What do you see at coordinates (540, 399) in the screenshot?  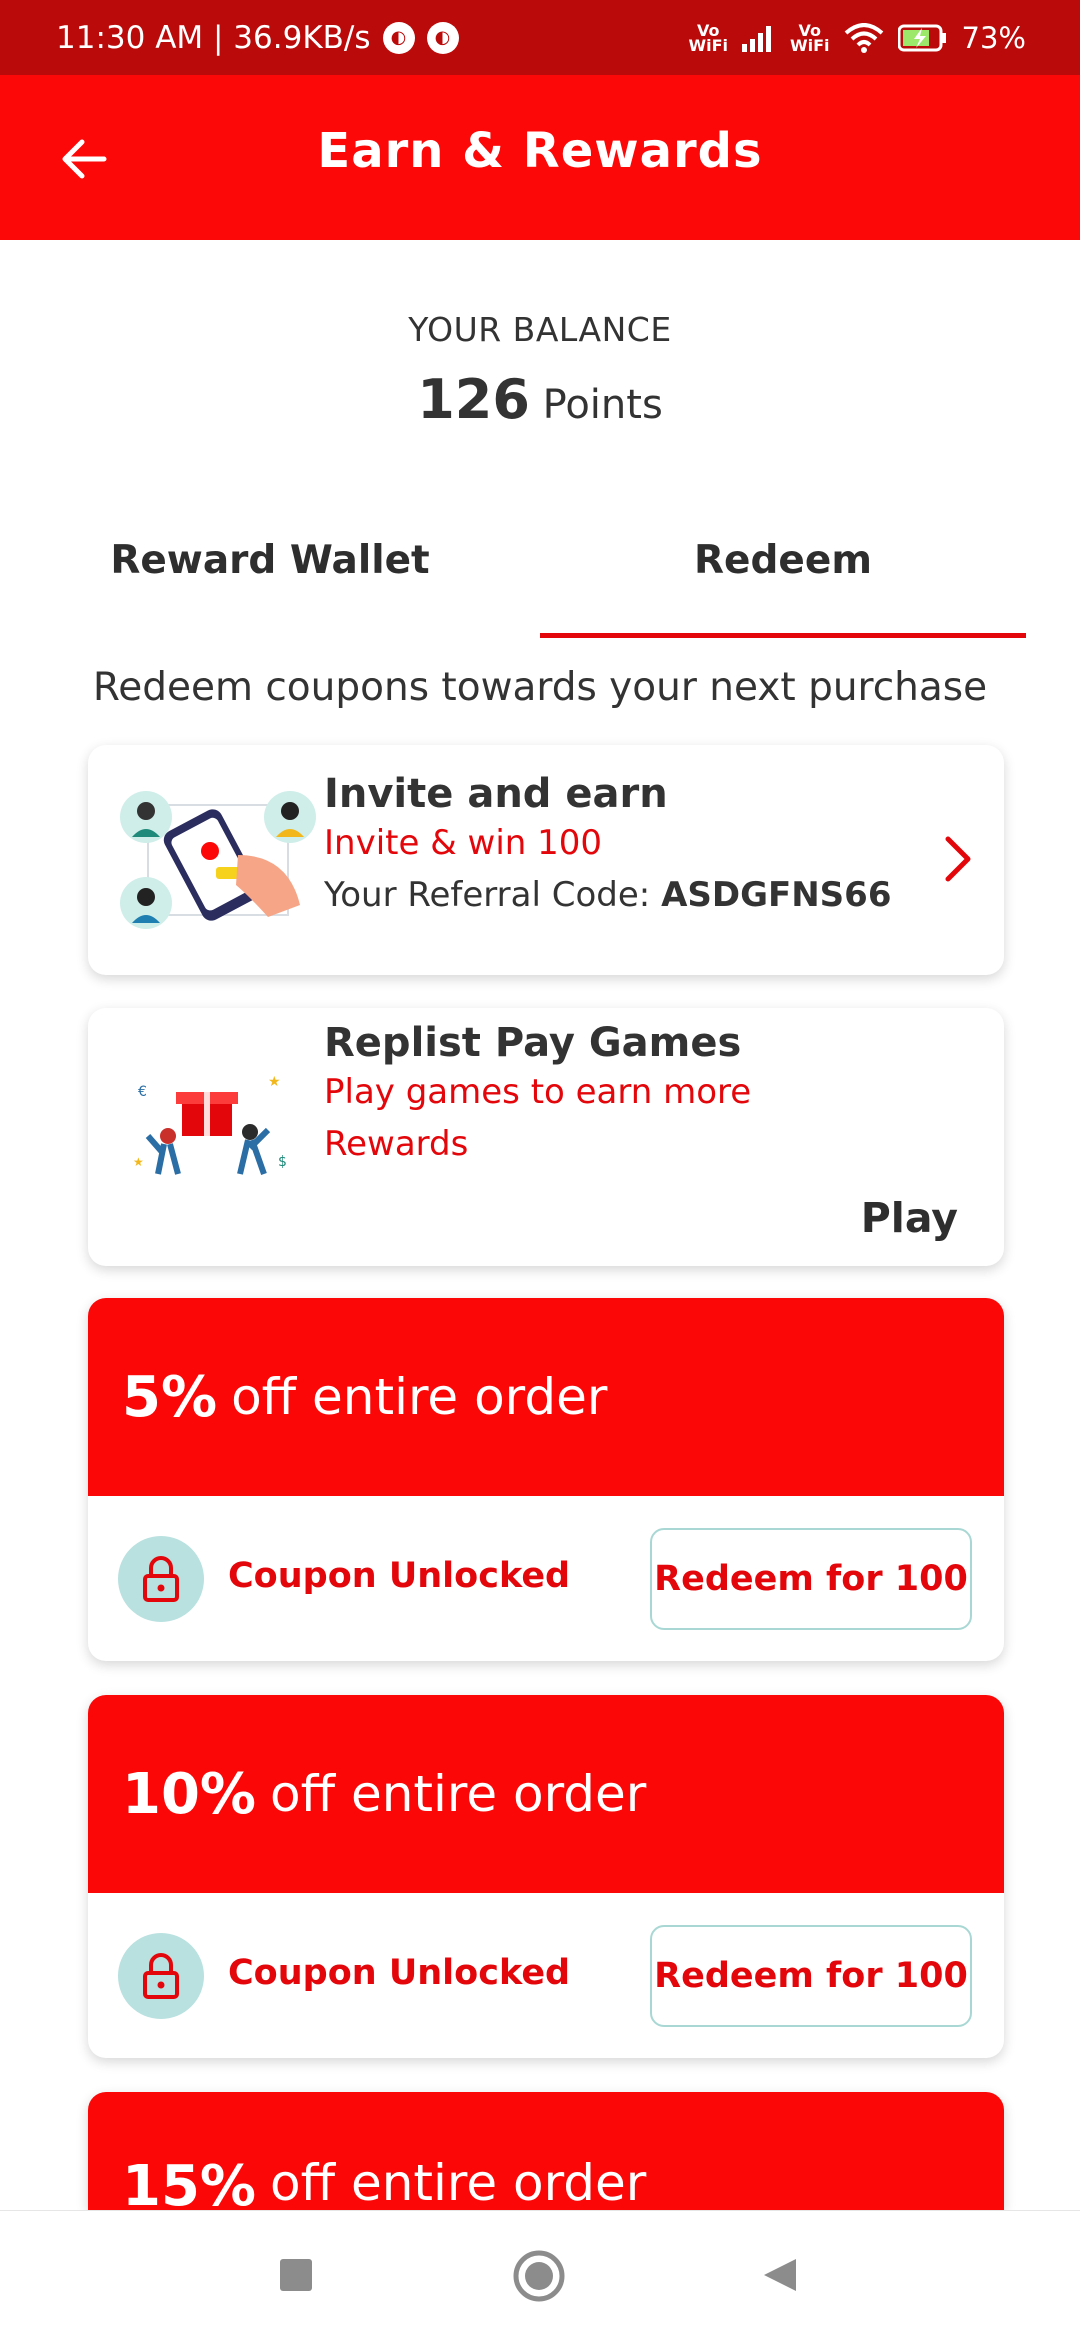 I see `balance-value-row: 126 Points` at bounding box center [540, 399].